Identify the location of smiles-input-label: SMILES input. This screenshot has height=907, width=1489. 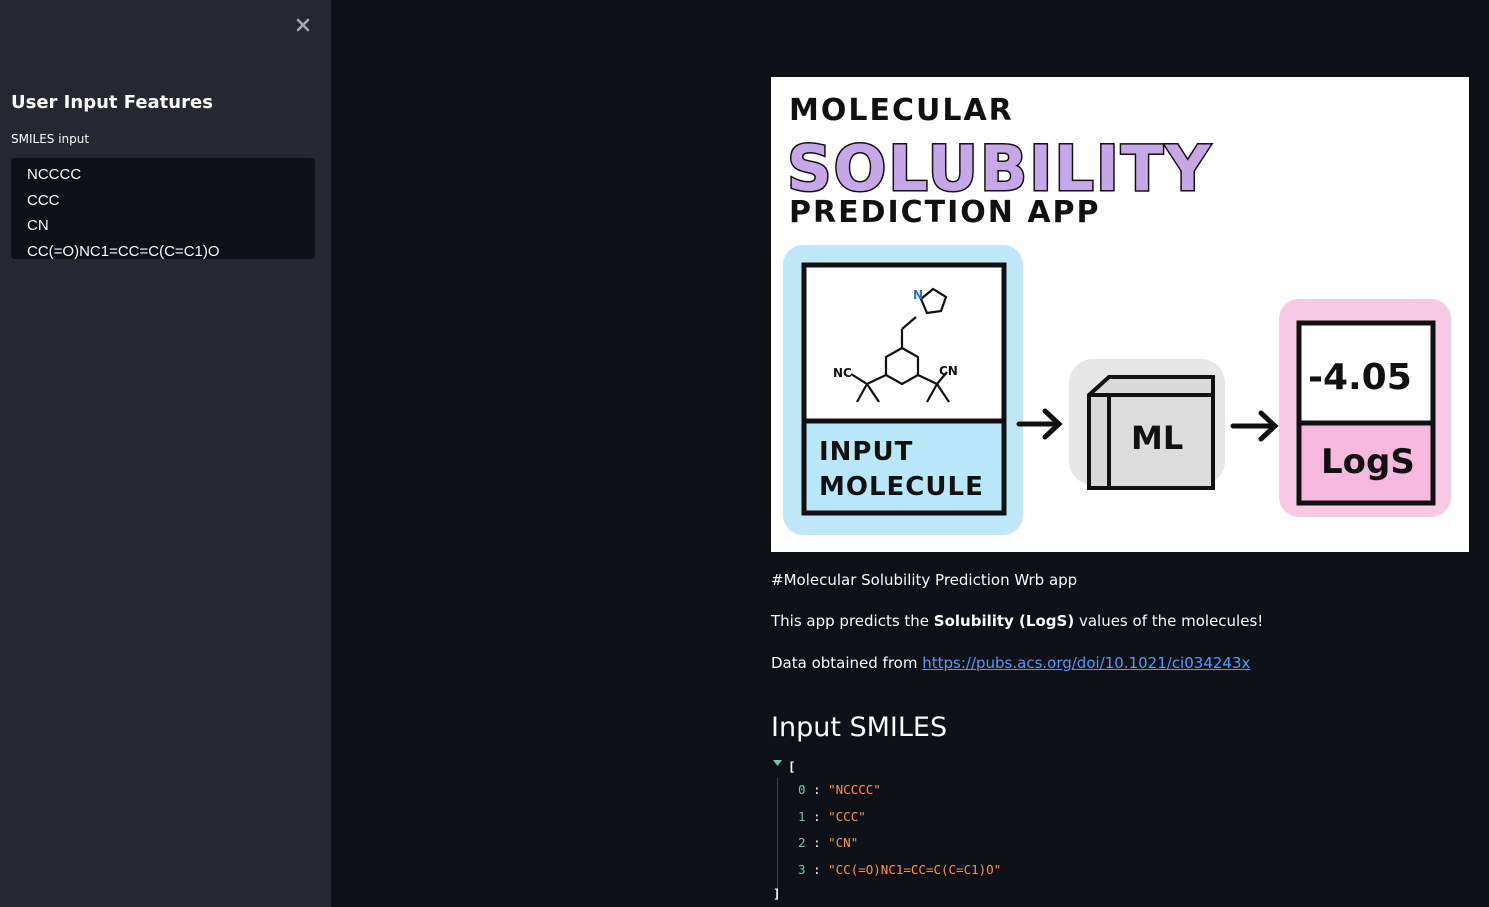
(50, 139).